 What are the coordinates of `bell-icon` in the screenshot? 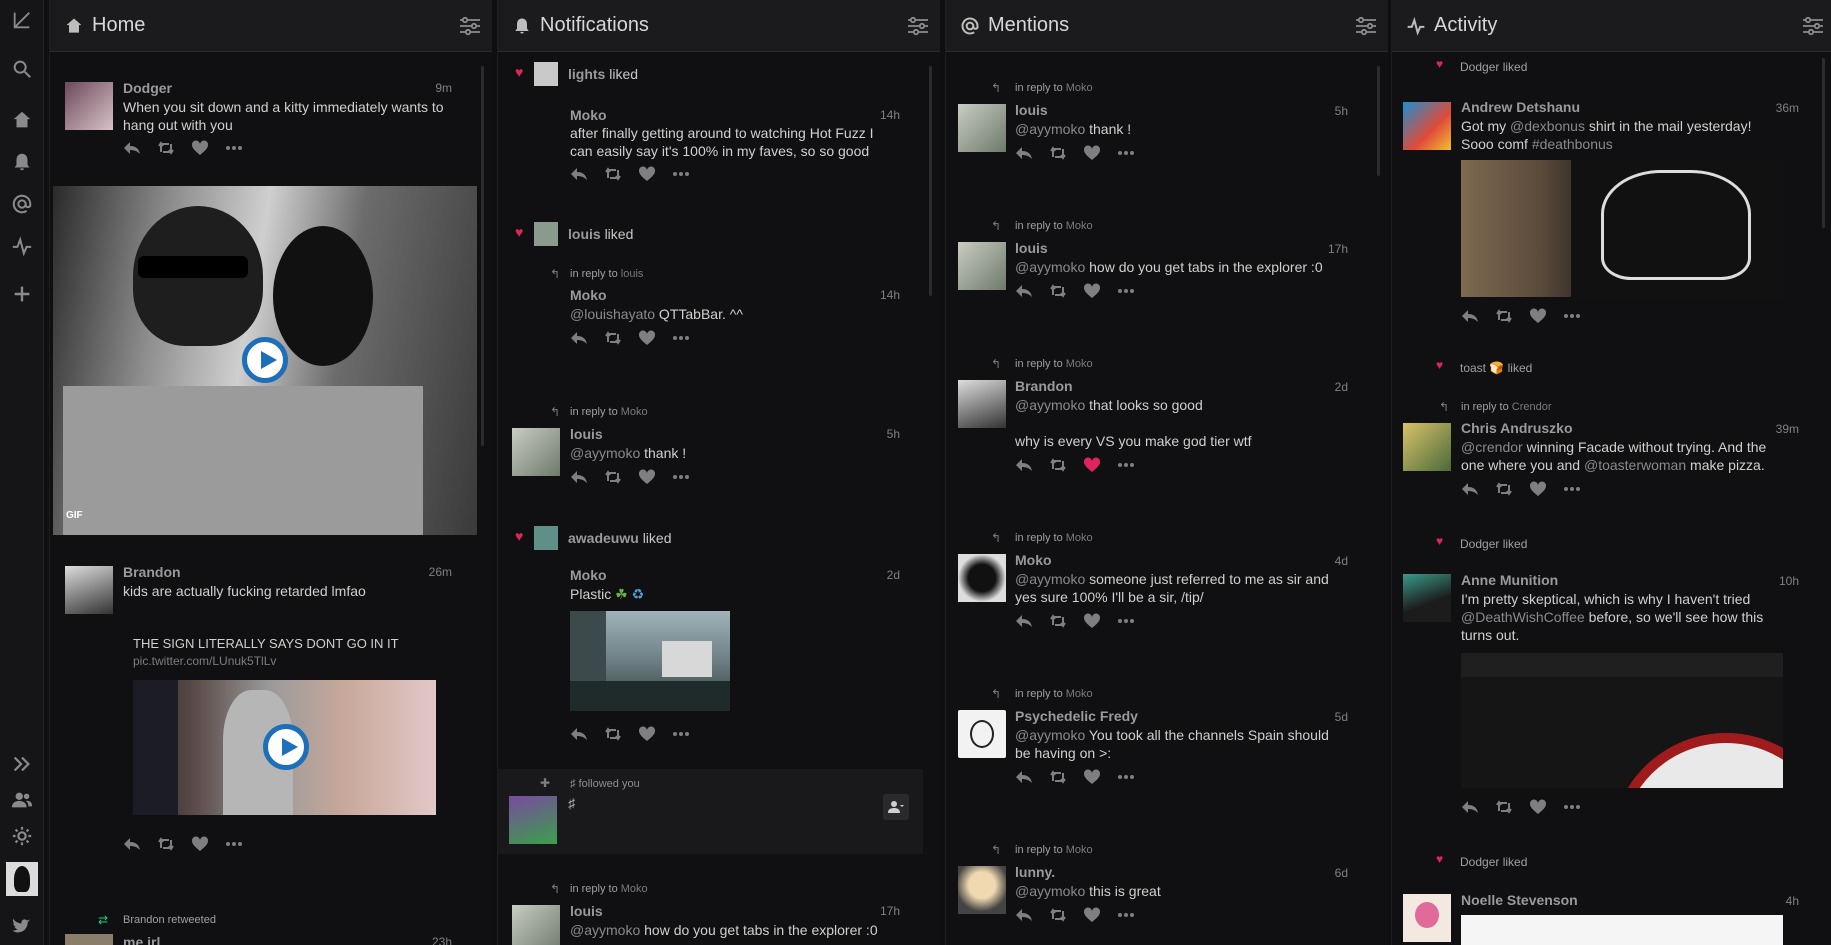 It's located at (22, 162).